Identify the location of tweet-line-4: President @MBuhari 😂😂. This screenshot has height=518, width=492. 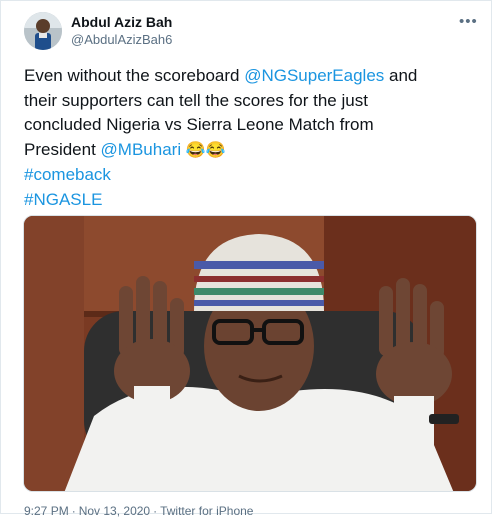
(251, 151).